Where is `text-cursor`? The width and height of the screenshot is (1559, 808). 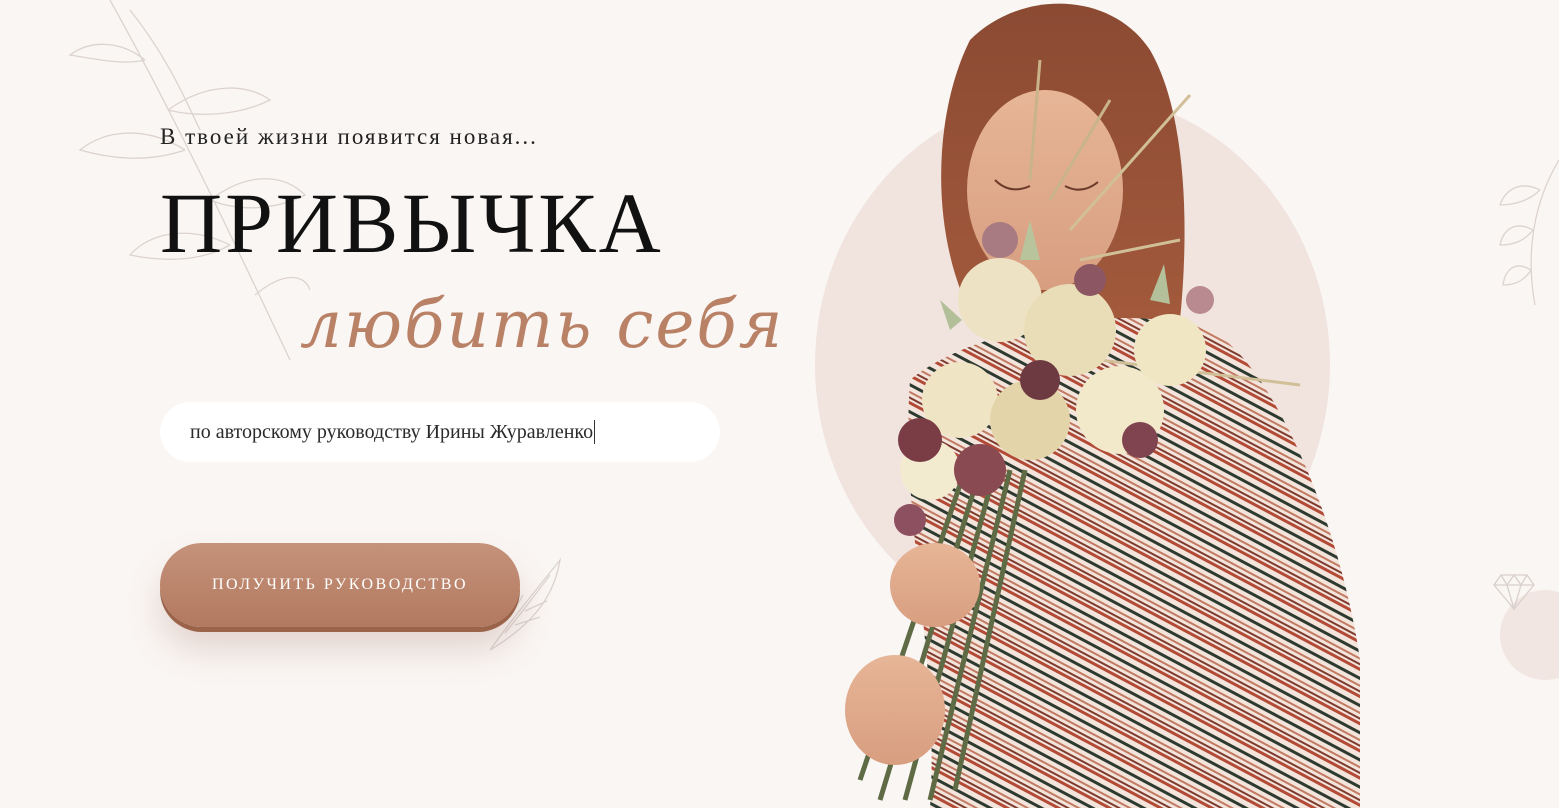
text-cursor is located at coordinates (595, 432).